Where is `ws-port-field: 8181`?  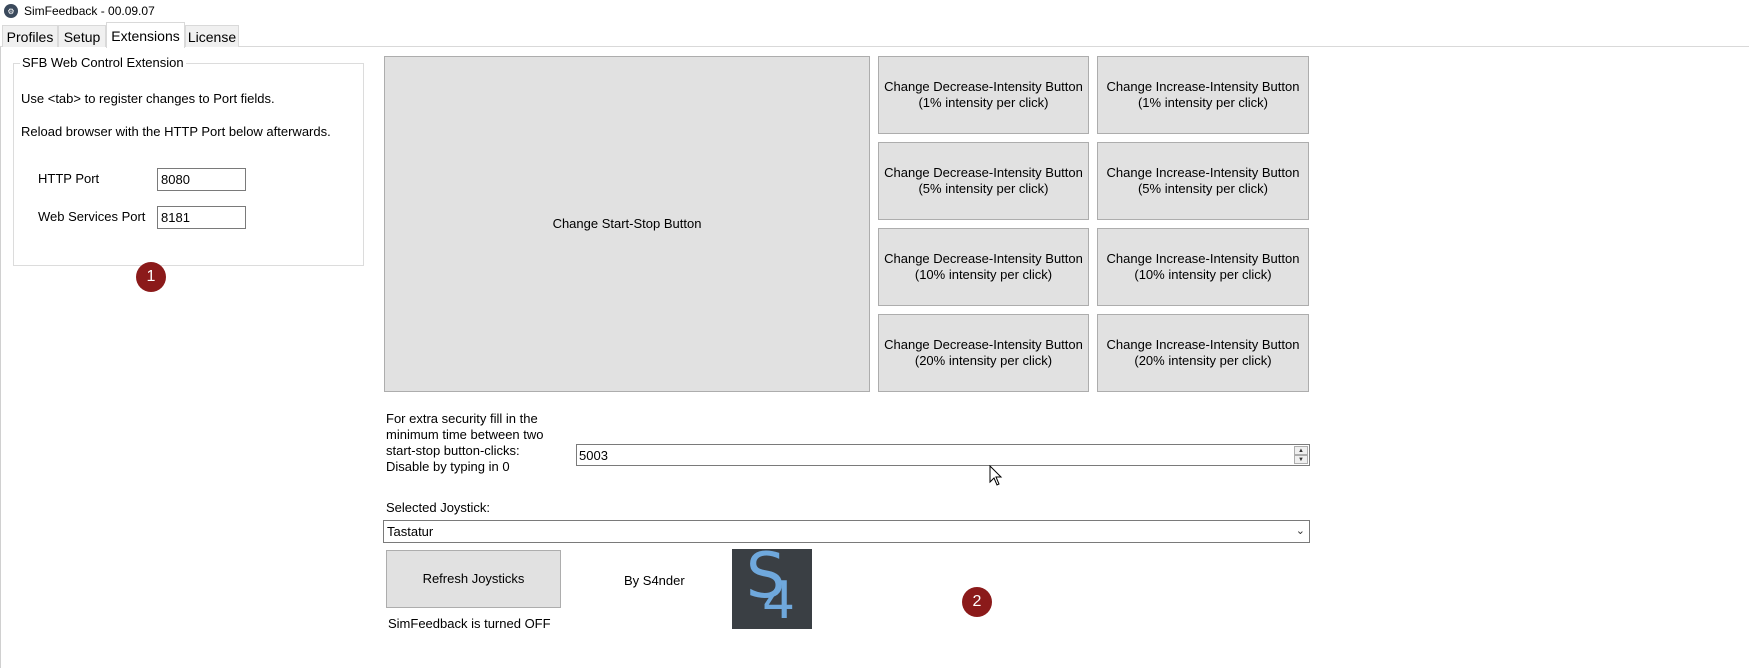
ws-port-field: 8181 is located at coordinates (201, 217).